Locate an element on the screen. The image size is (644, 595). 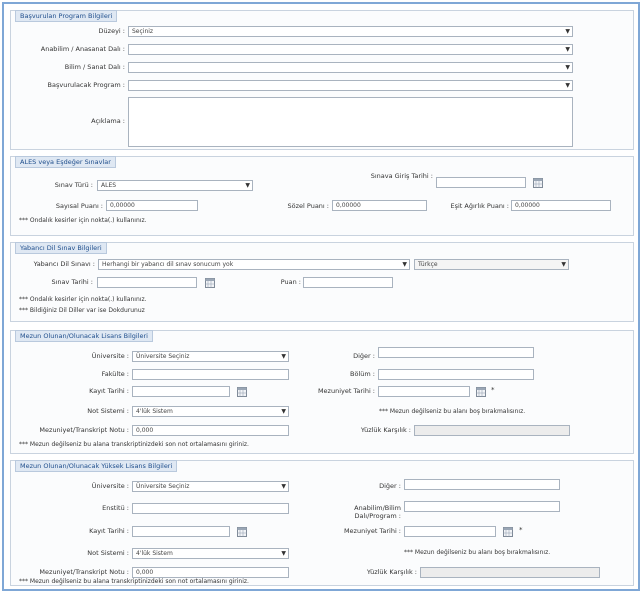
program-select: ▼ is located at coordinates (350, 85).